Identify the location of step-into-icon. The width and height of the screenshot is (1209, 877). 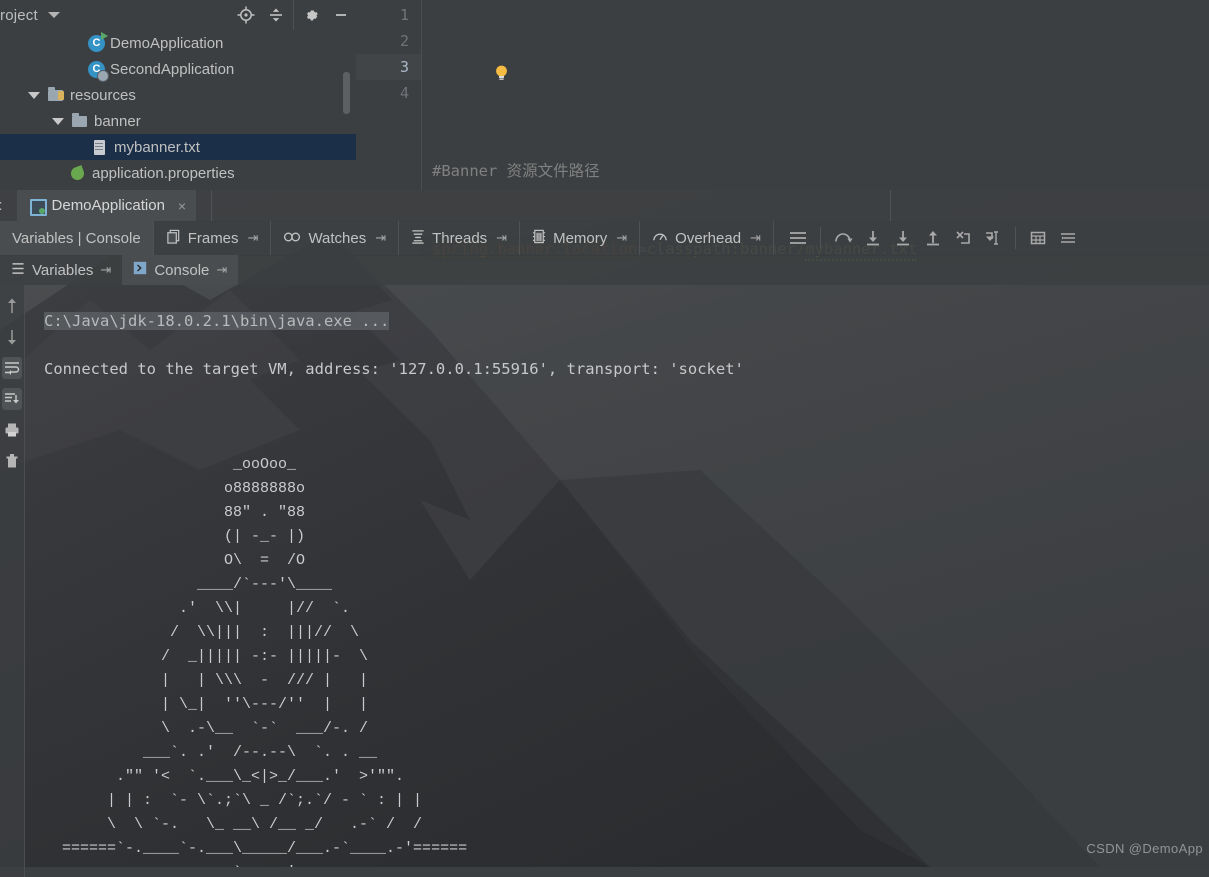
(873, 238).